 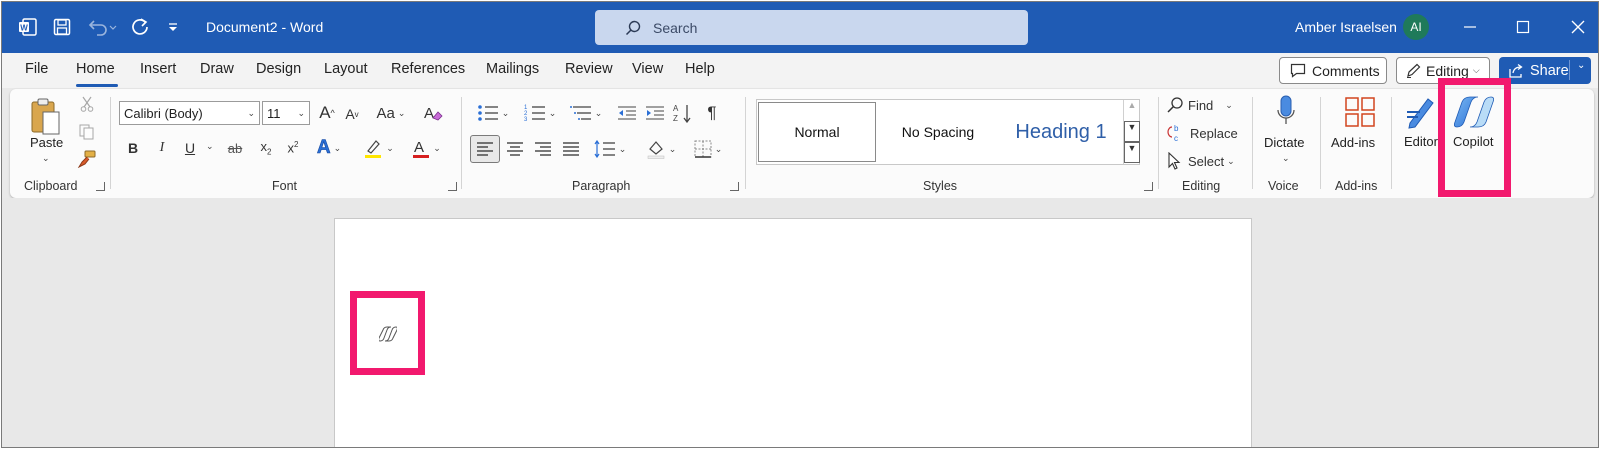 What do you see at coordinates (515, 149) in the screenshot?
I see `align-center-icon` at bounding box center [515, 149].